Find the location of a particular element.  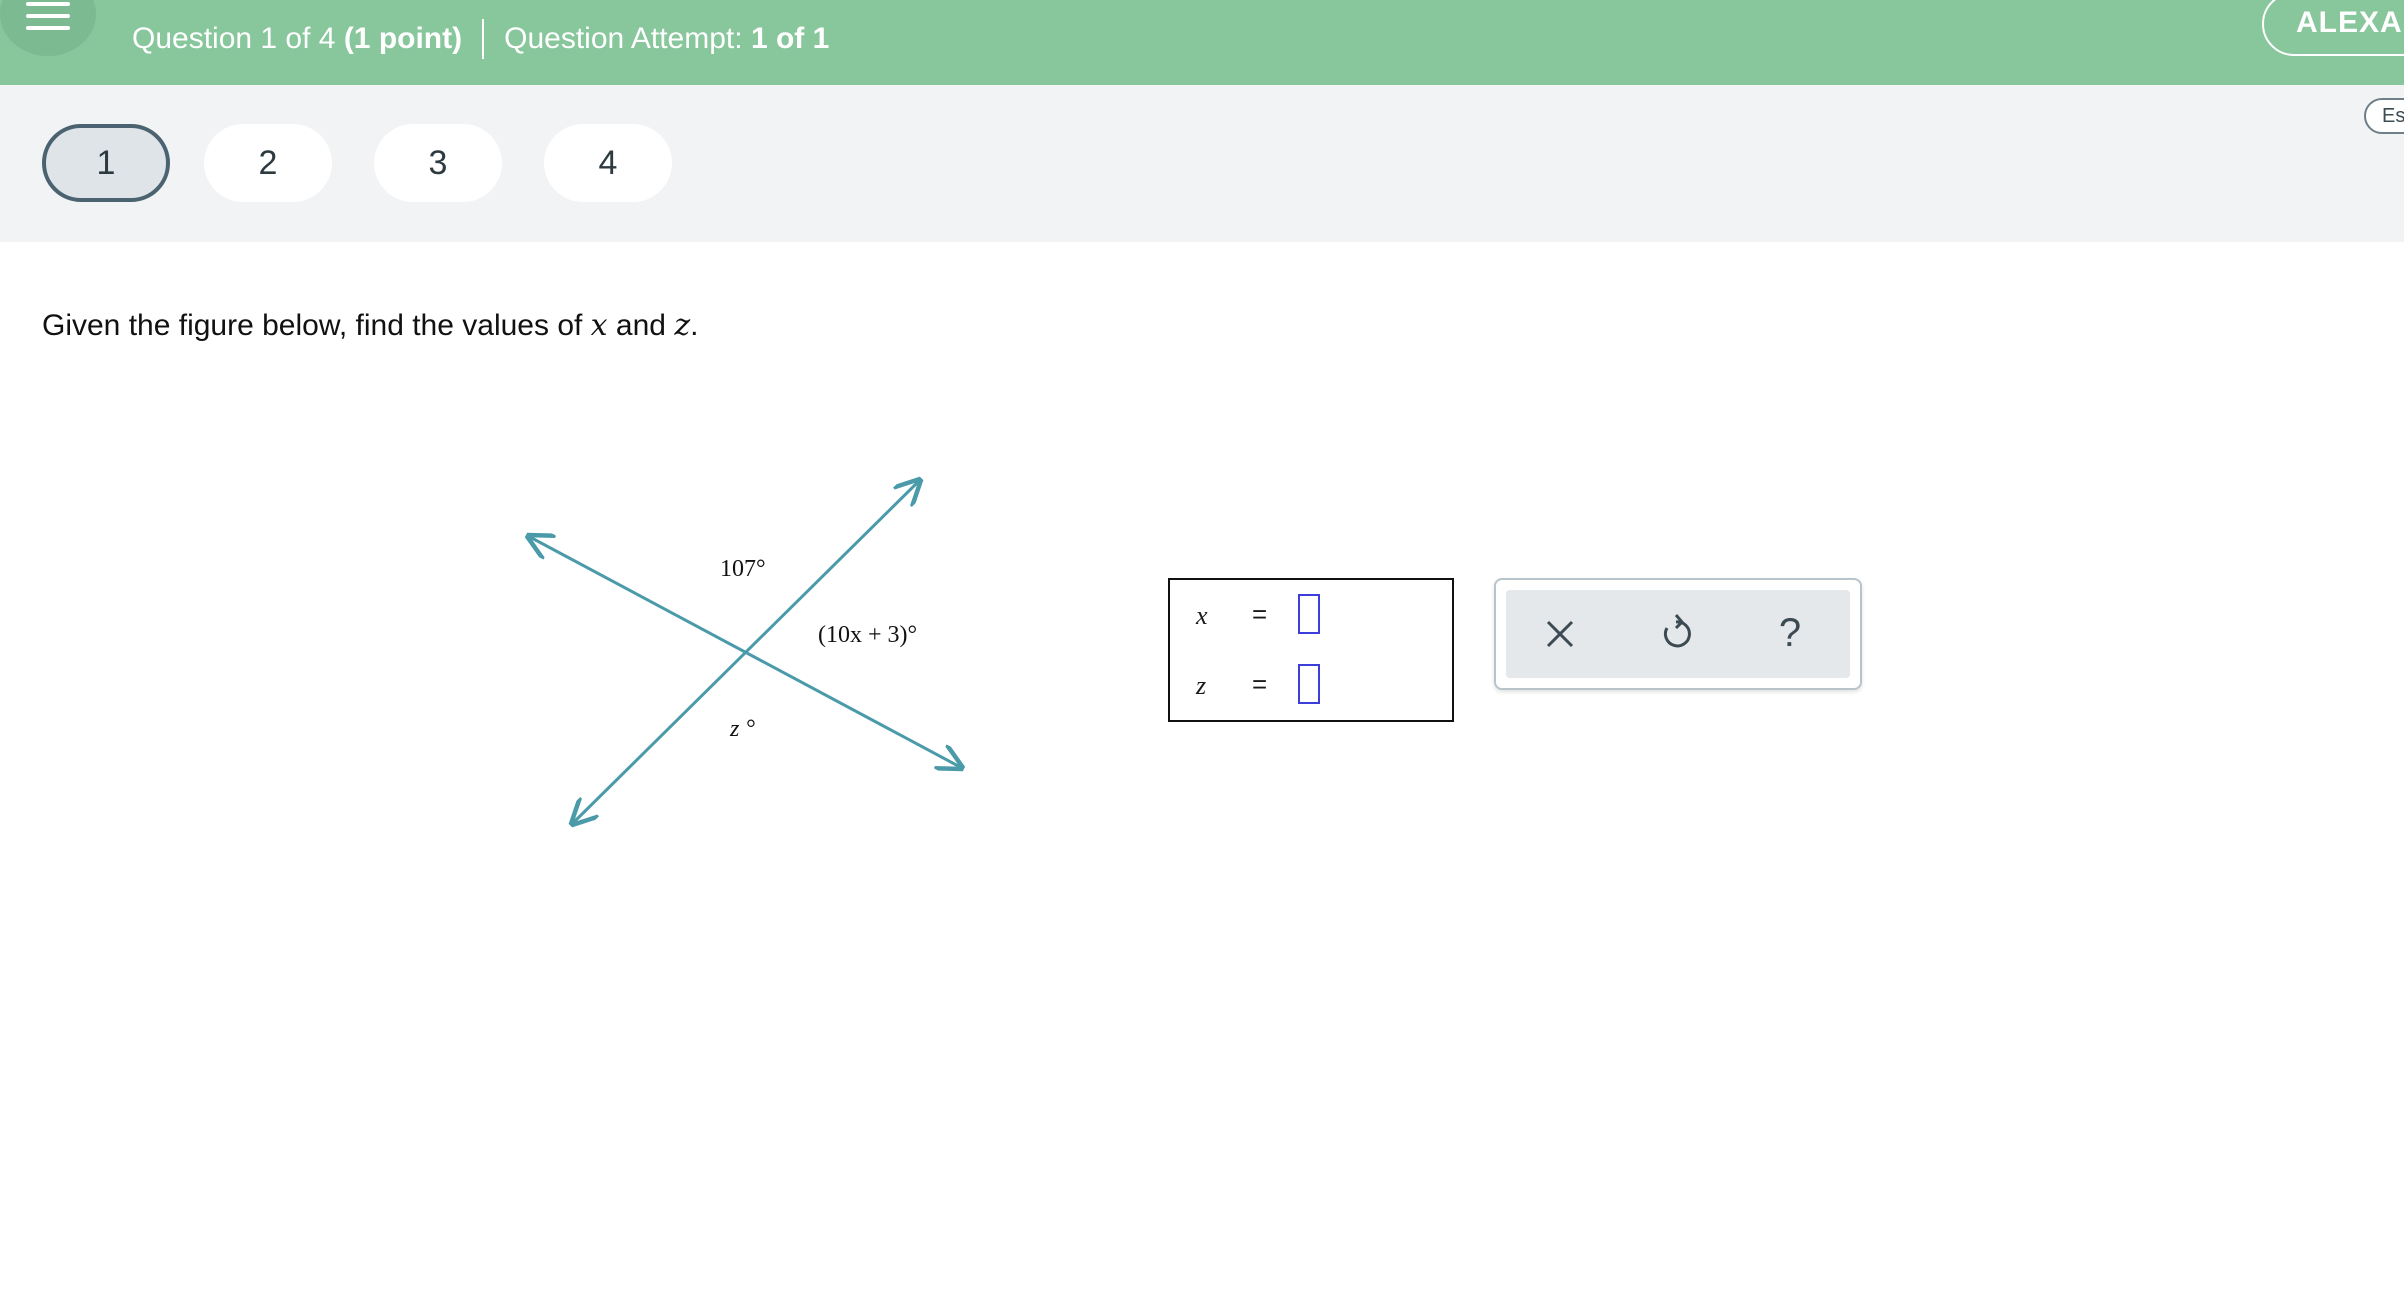

answer-variable-label: x is located at coordinates (1202, 615).